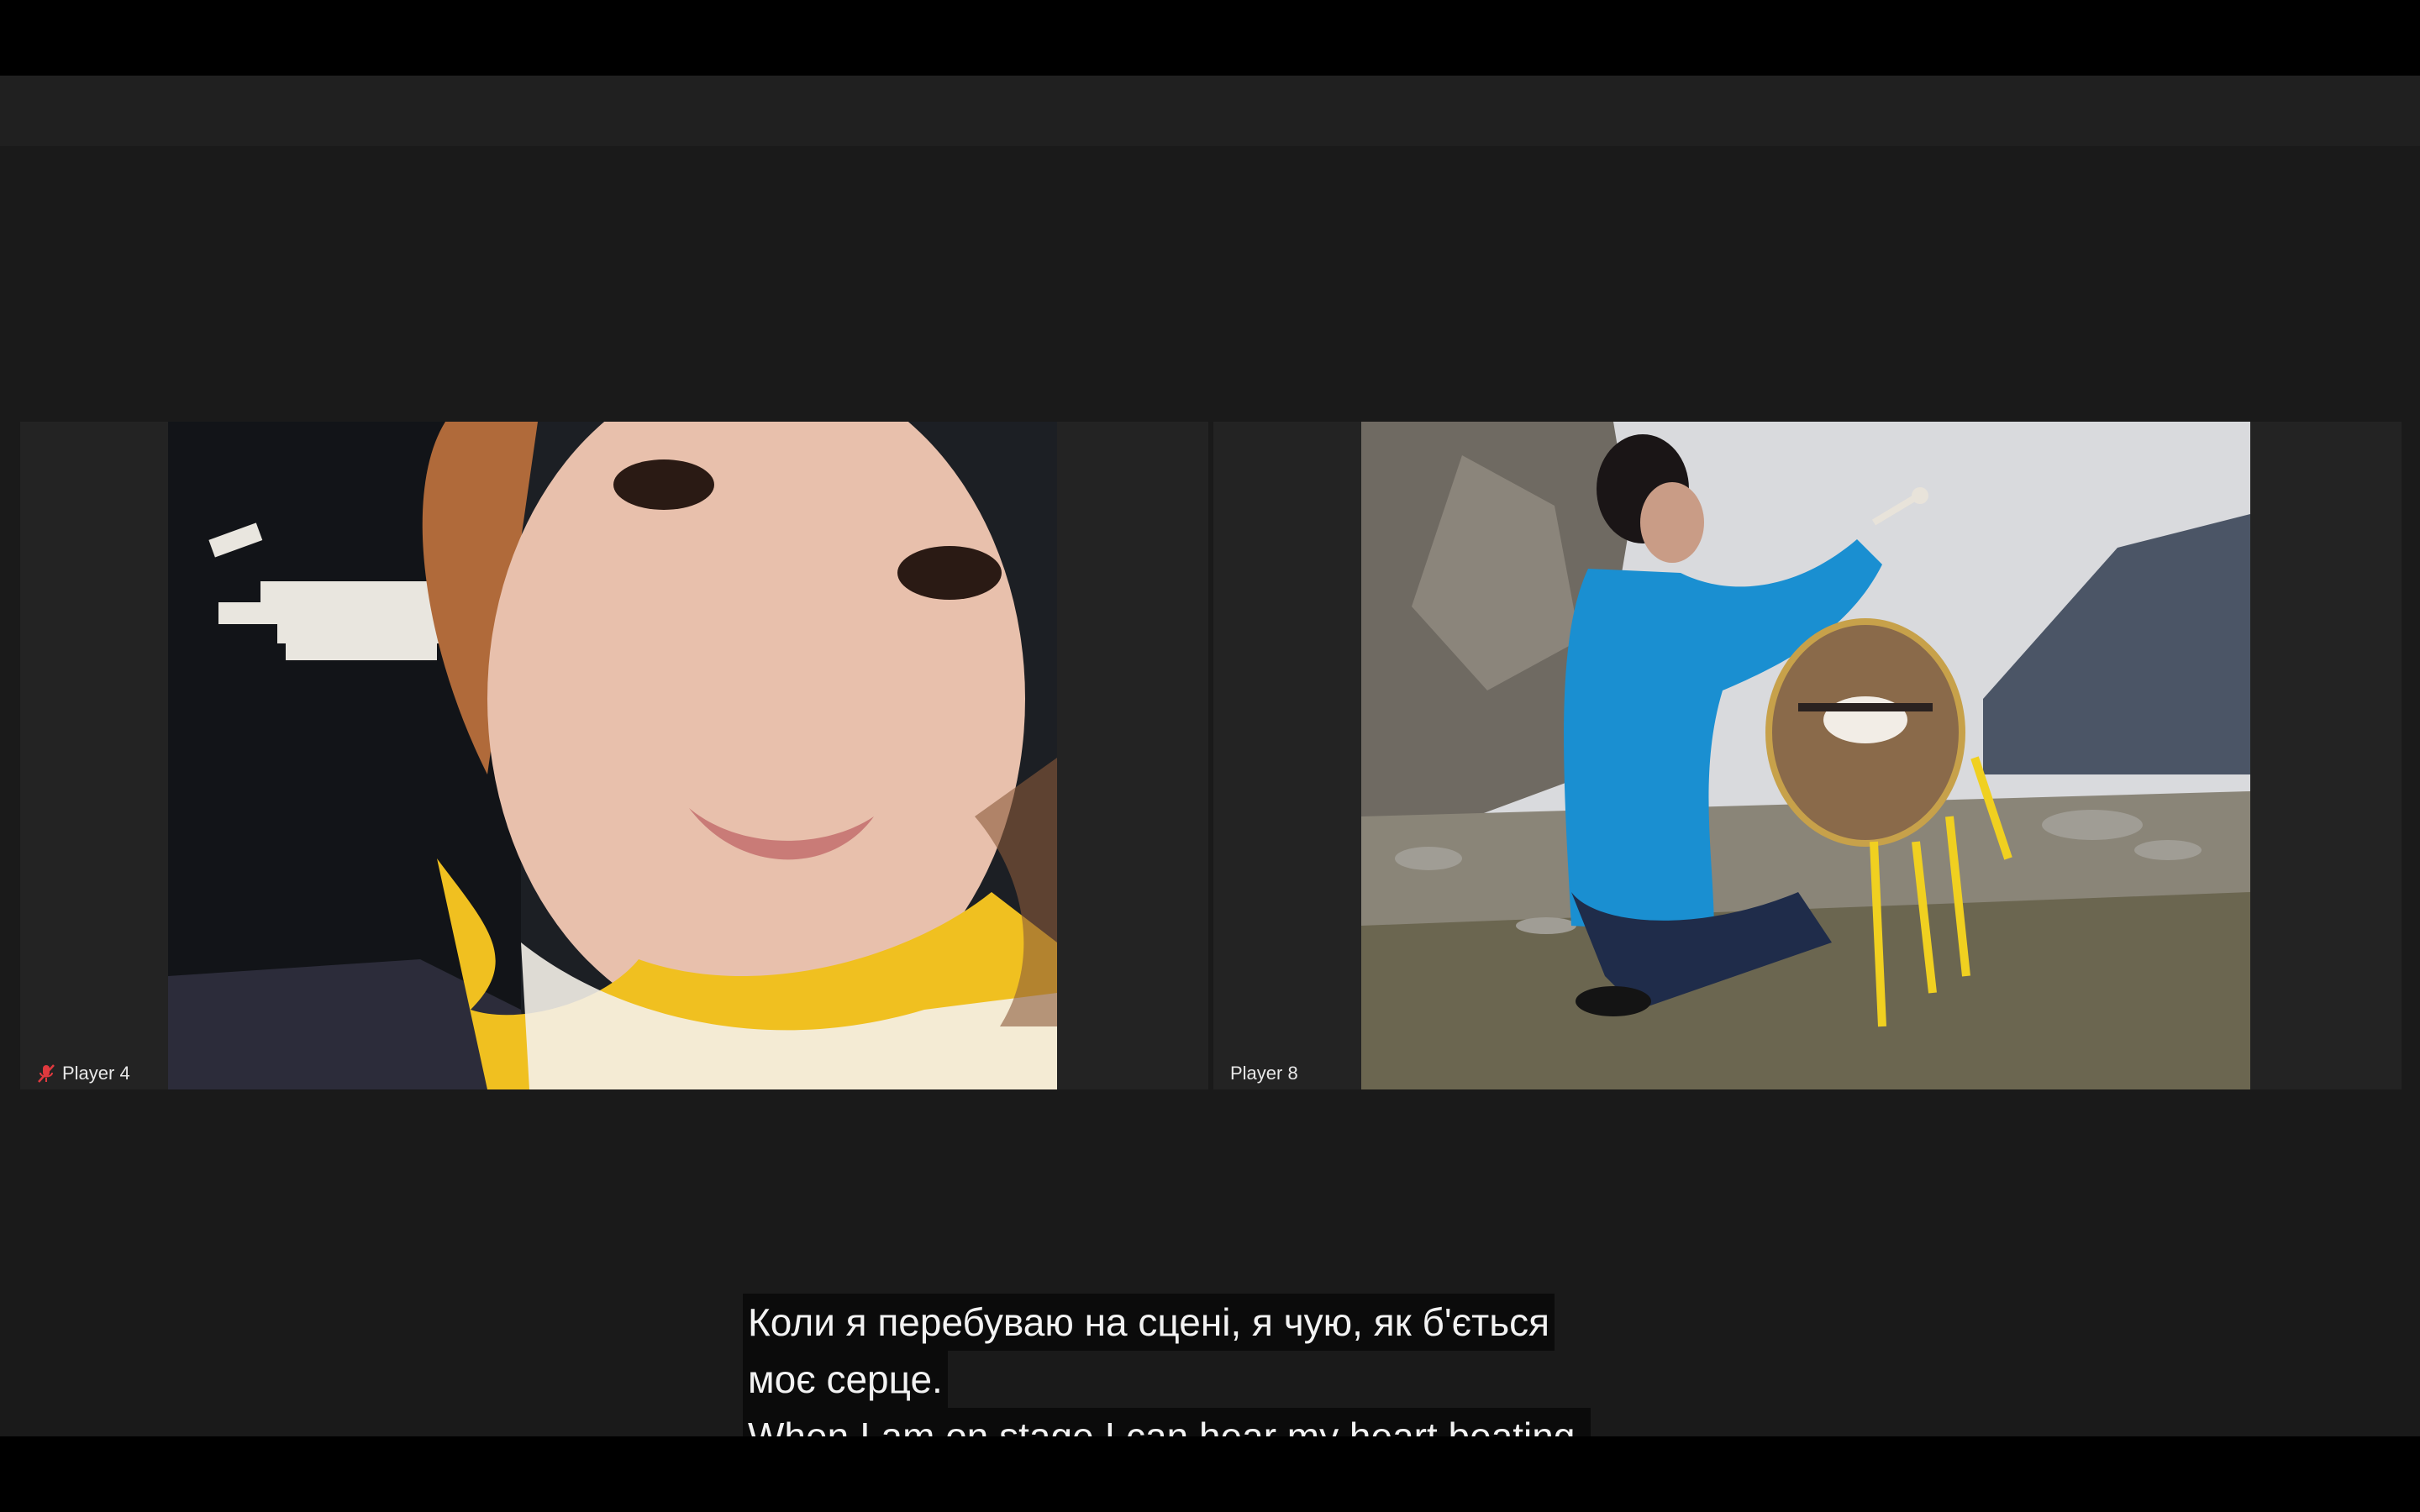 The width and height of the screenshot is (2420, 1512). What do you see at coordinates (1210, 38) in the screenshot?
I see `top-letterbox-bar` at bounding box center [1210, 38].